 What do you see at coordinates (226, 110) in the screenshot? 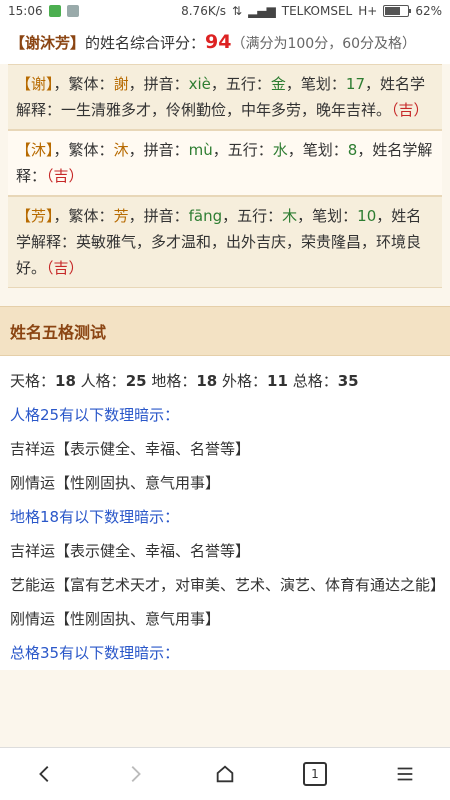
I see `jieshi-value: 一生清雅多才，伶俐勤俭，中年多劳，晚年吉祥。` at bounding box center [226, 110].